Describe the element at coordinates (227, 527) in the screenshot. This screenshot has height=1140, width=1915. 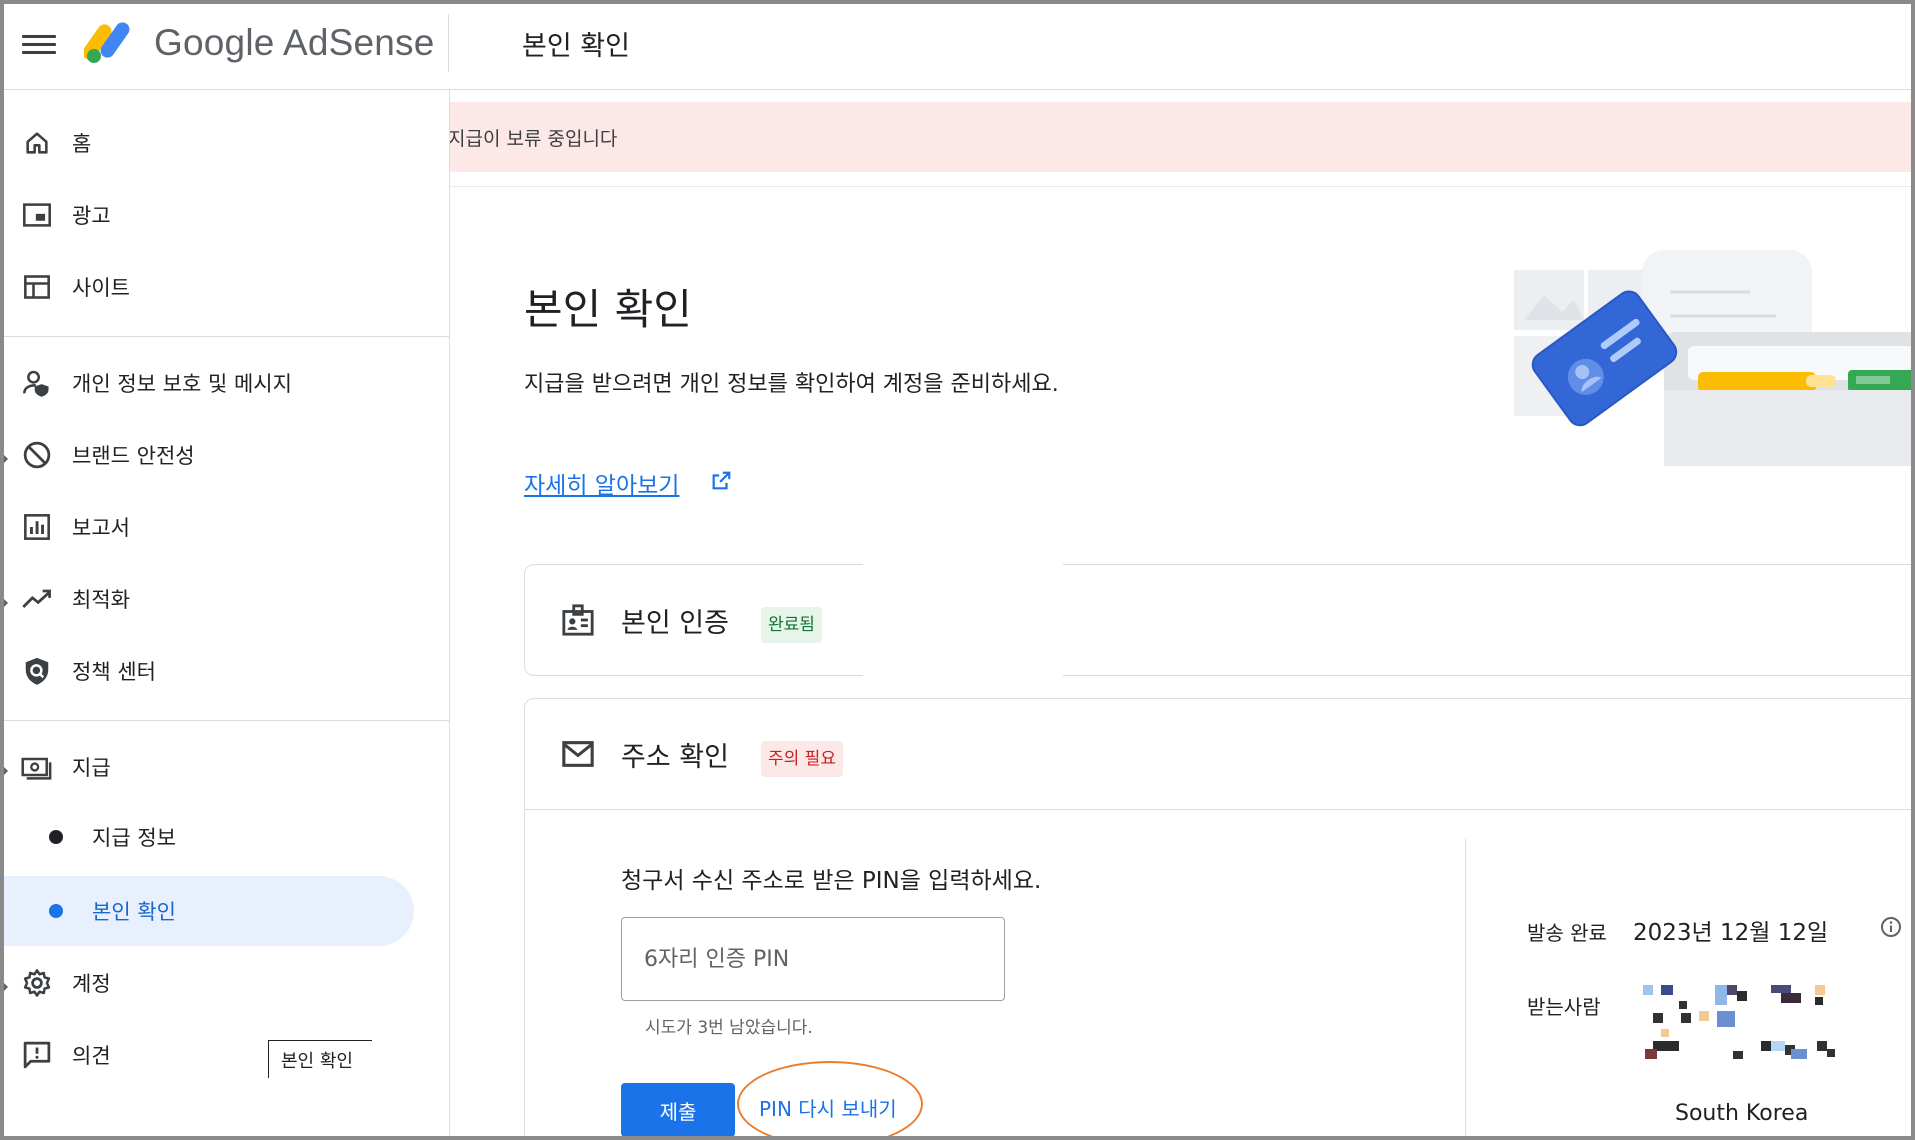
I see `sidebar-item-reports: 보고서` at that location.